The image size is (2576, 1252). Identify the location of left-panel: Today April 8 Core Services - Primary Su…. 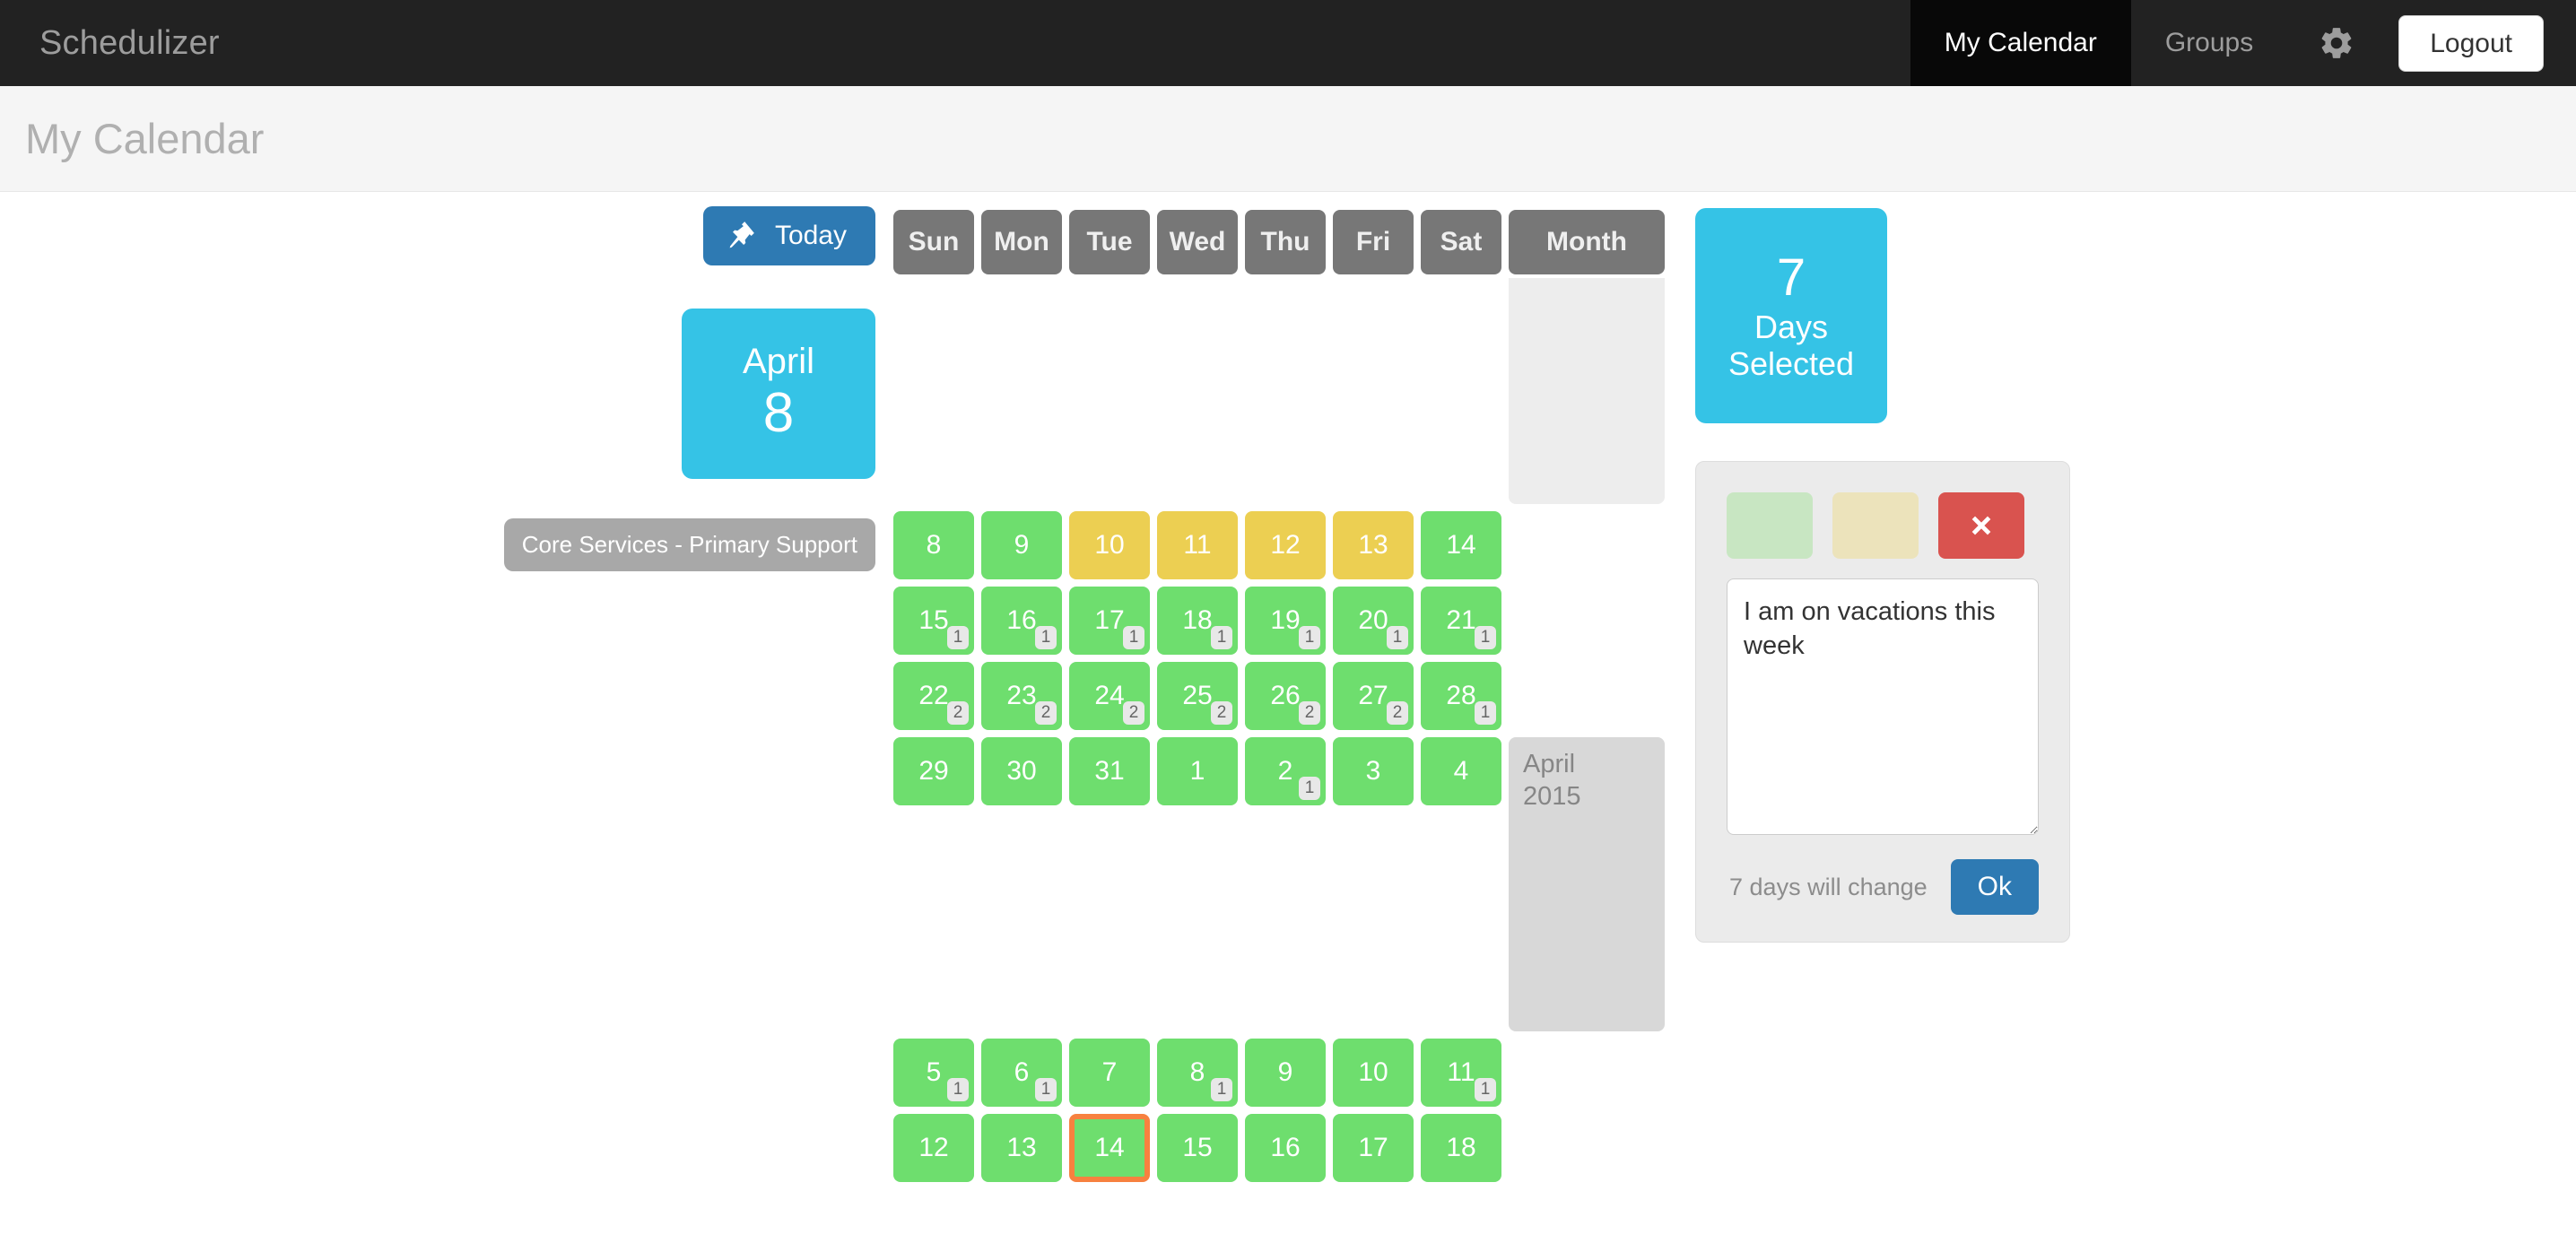
(689, 381).